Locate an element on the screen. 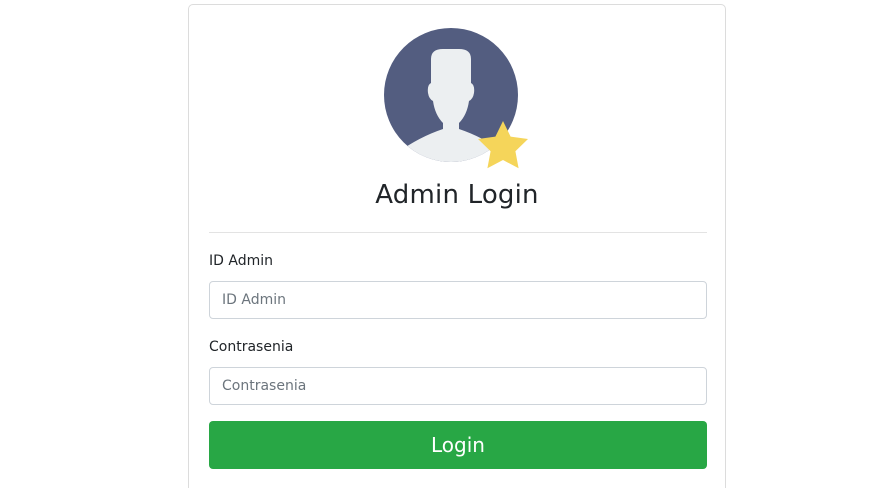 The width and height of the screenshot is (876, 488). admin-avatar-icon is located at coordinates (456, 98).